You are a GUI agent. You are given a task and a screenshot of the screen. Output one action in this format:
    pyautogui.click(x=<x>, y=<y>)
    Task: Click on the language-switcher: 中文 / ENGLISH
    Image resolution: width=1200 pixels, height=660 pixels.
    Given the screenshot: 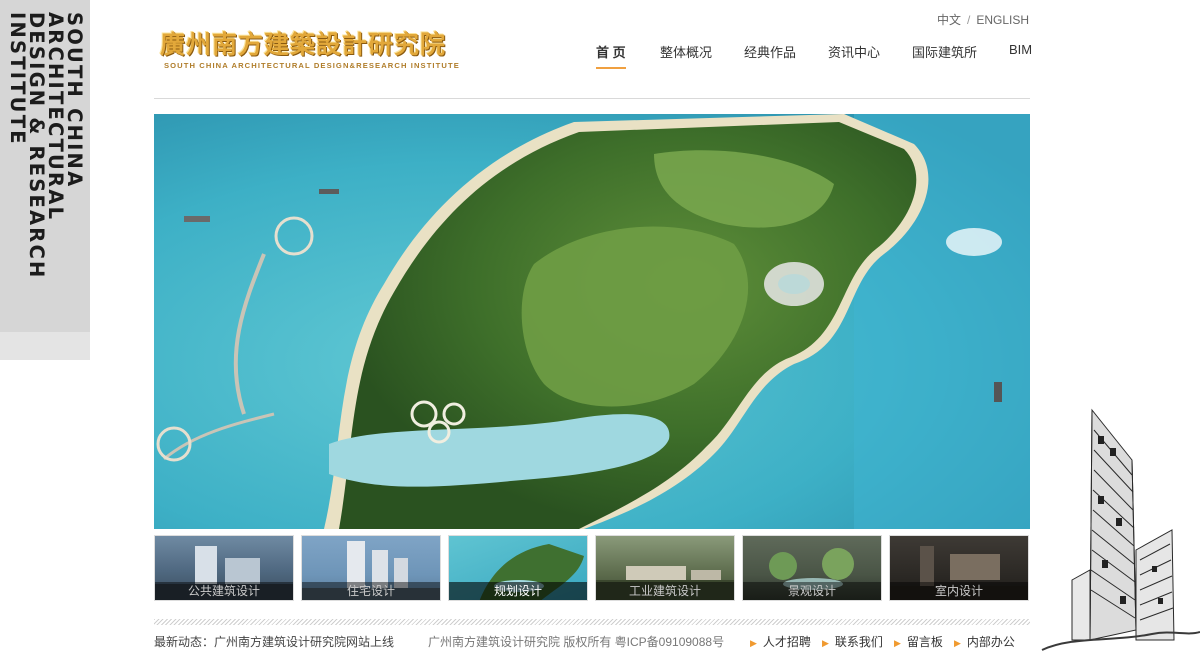 What is the action you would take?
    pyautogui.click(x=983, y=19)
    